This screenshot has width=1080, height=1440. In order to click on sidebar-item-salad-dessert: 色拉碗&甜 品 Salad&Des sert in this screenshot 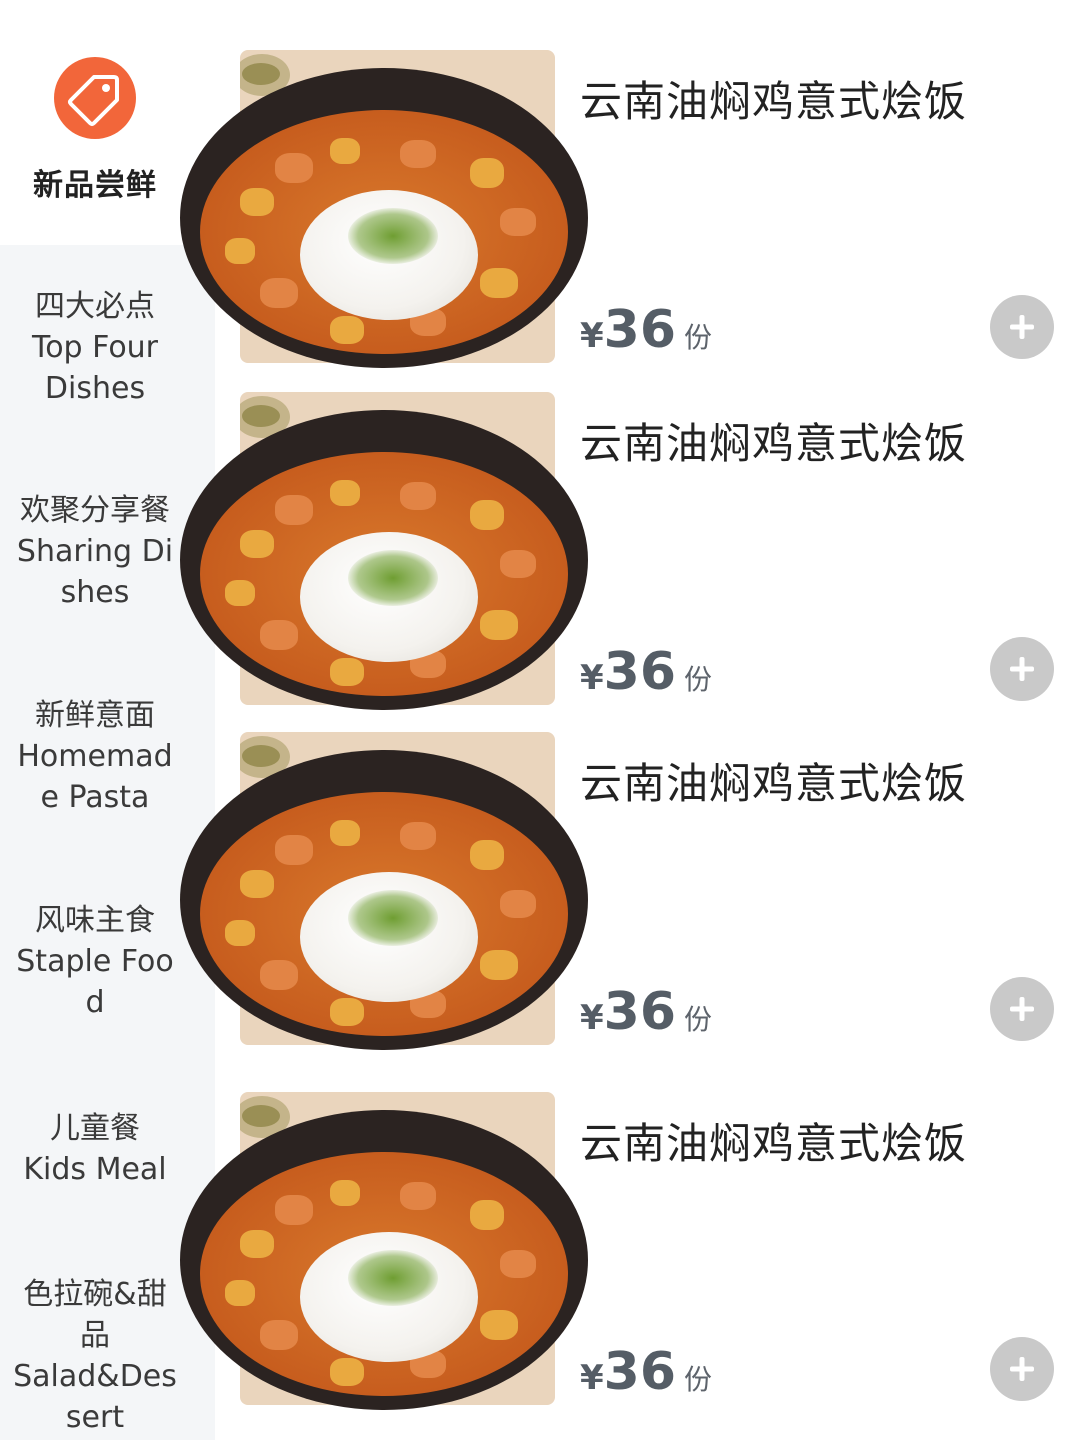, I will do `click(95, 1356)`.